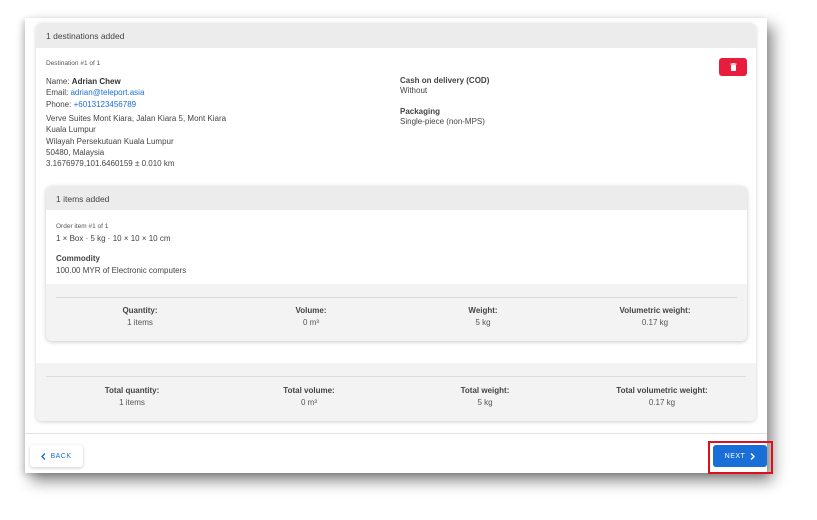  What do you see at coordinates (396, 35) in the screenshot?
I see `destinations-header: 1 destinations added` at bounding box center [396, 35].